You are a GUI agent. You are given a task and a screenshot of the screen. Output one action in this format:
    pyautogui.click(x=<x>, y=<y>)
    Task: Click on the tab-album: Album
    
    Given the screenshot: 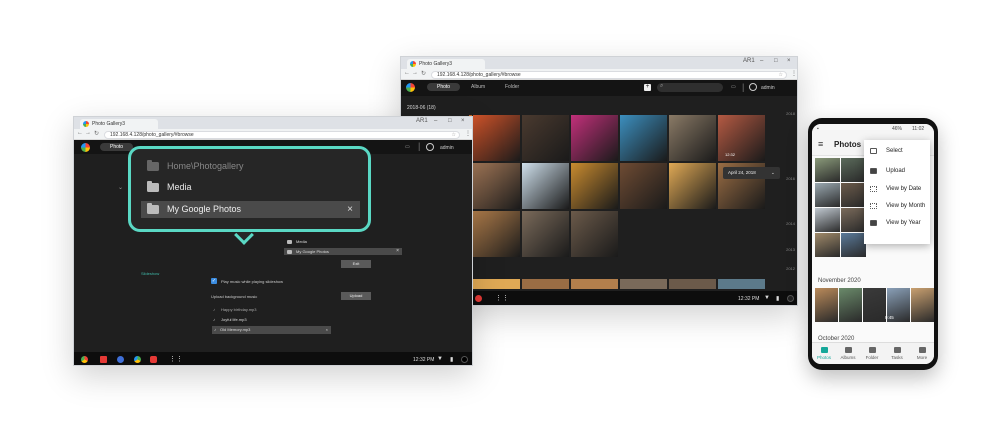 What is the action you would take?
    pyautogui.click(x=478, y=87)
    